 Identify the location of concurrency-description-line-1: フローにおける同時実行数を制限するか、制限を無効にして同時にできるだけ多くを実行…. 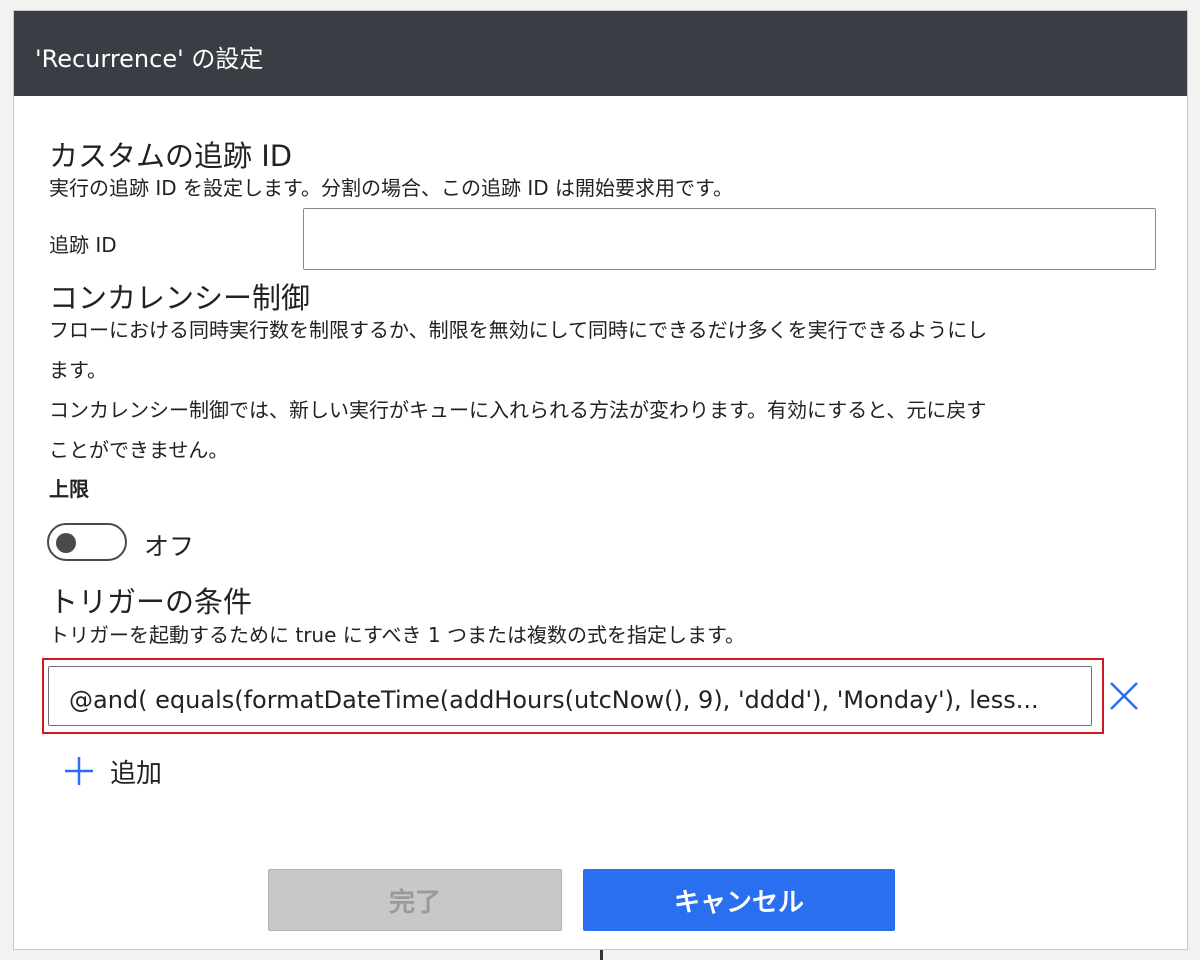
(518, 330).